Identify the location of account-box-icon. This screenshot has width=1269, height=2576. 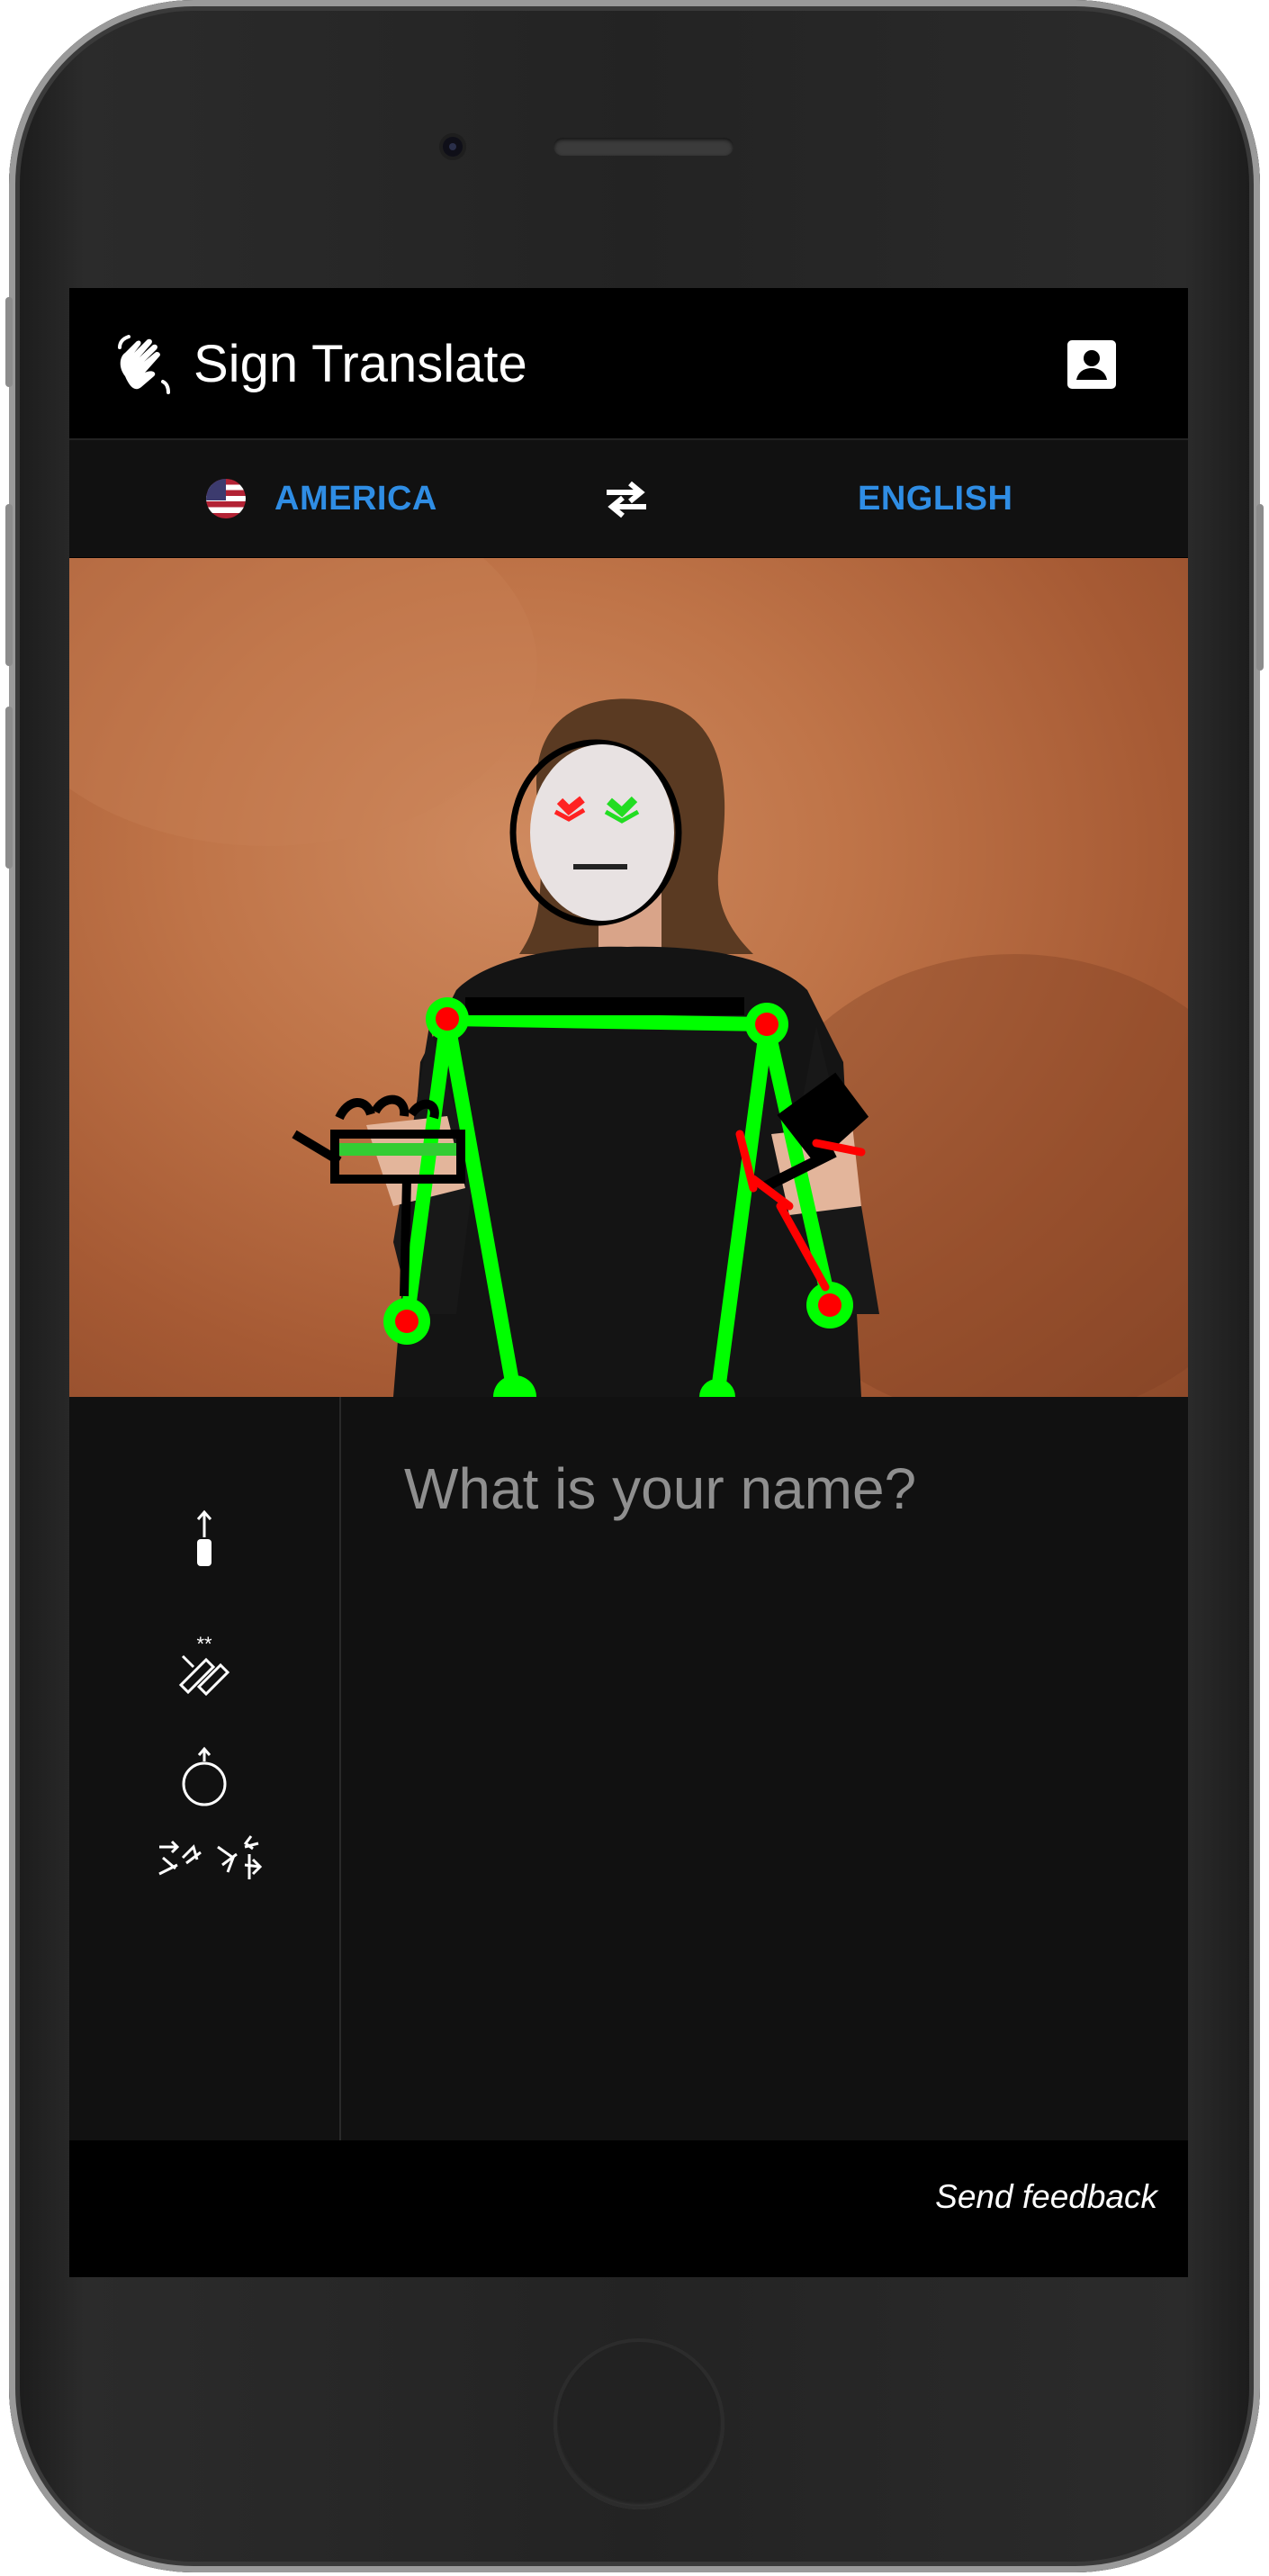
(1092, 364).